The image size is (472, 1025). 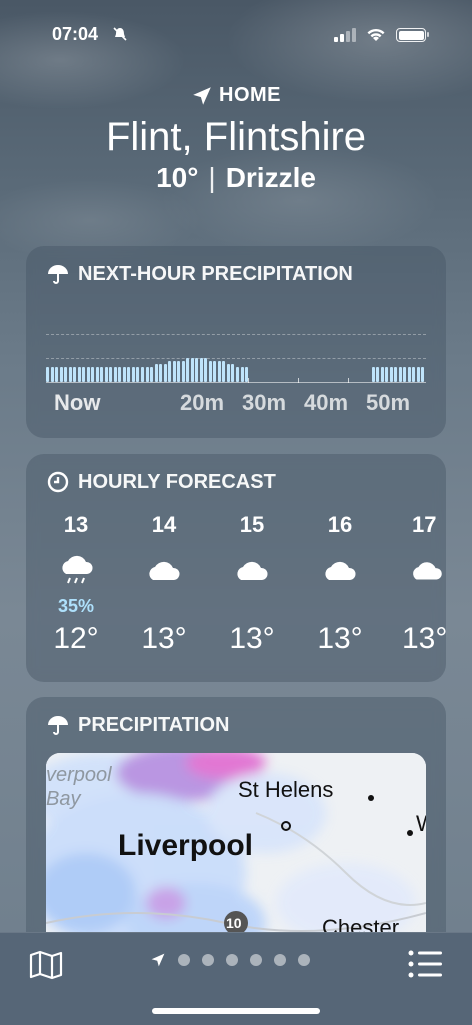 What do you see at coordinates (46, 965) in the screenshot?
I see `map-icon` at bounding box center [46, 965].